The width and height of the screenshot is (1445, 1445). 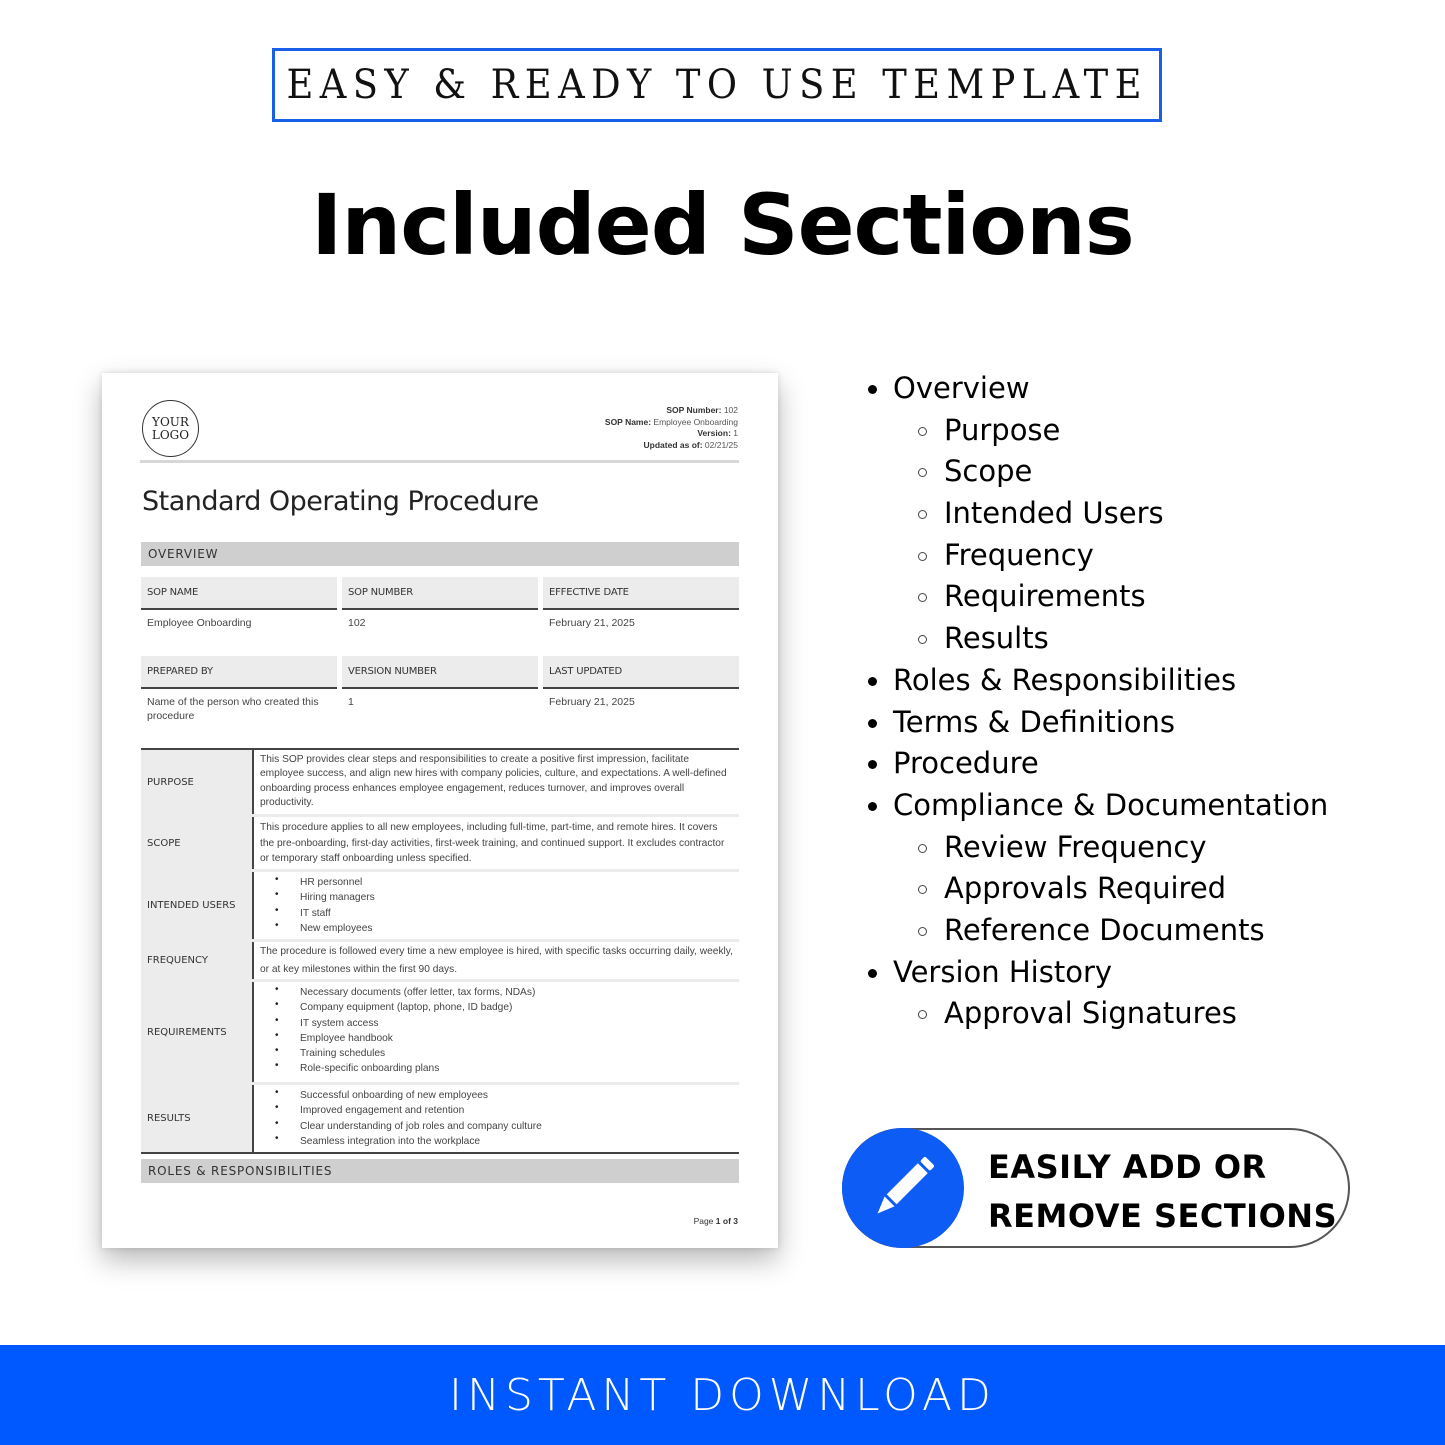 What do you see at coordinates (170, 434) in the screenshot?
I see `logo-line-2: LOGO` at bounding box center [170, 434].